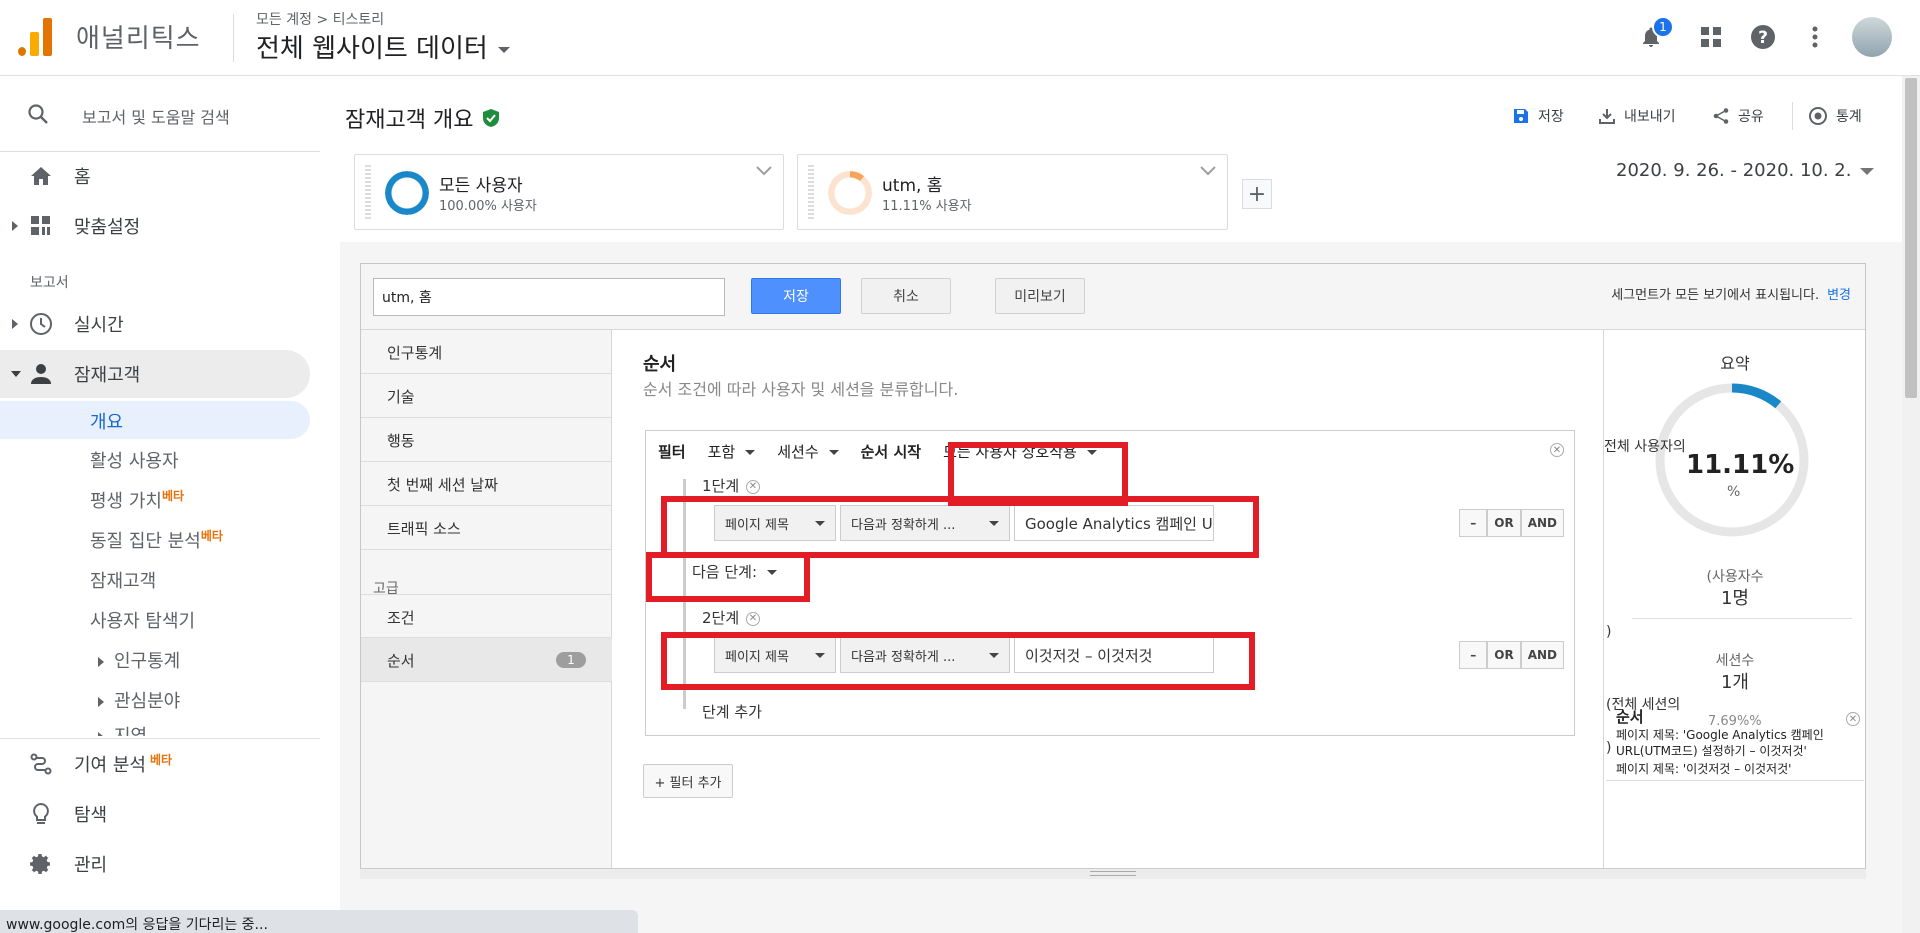 Image resolution: width=1920 pixels, height=933 pixels. I want to click on category-technology: 기술, so click(486, 396).